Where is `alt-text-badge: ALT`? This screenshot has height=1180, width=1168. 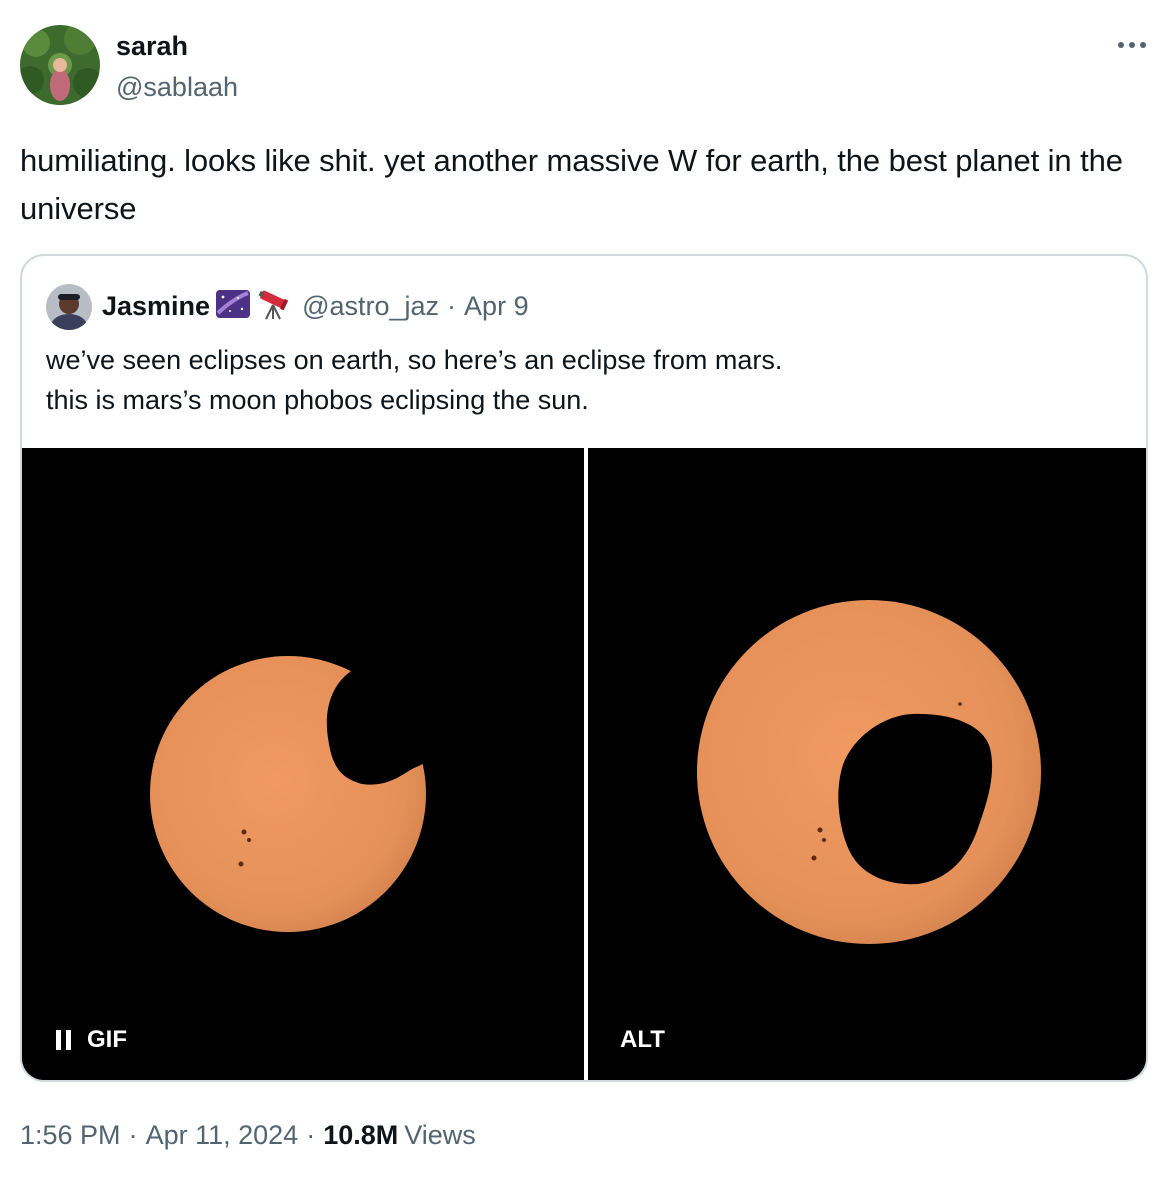
alt-text-badge: ALT is located at coordinates (642, 1040).